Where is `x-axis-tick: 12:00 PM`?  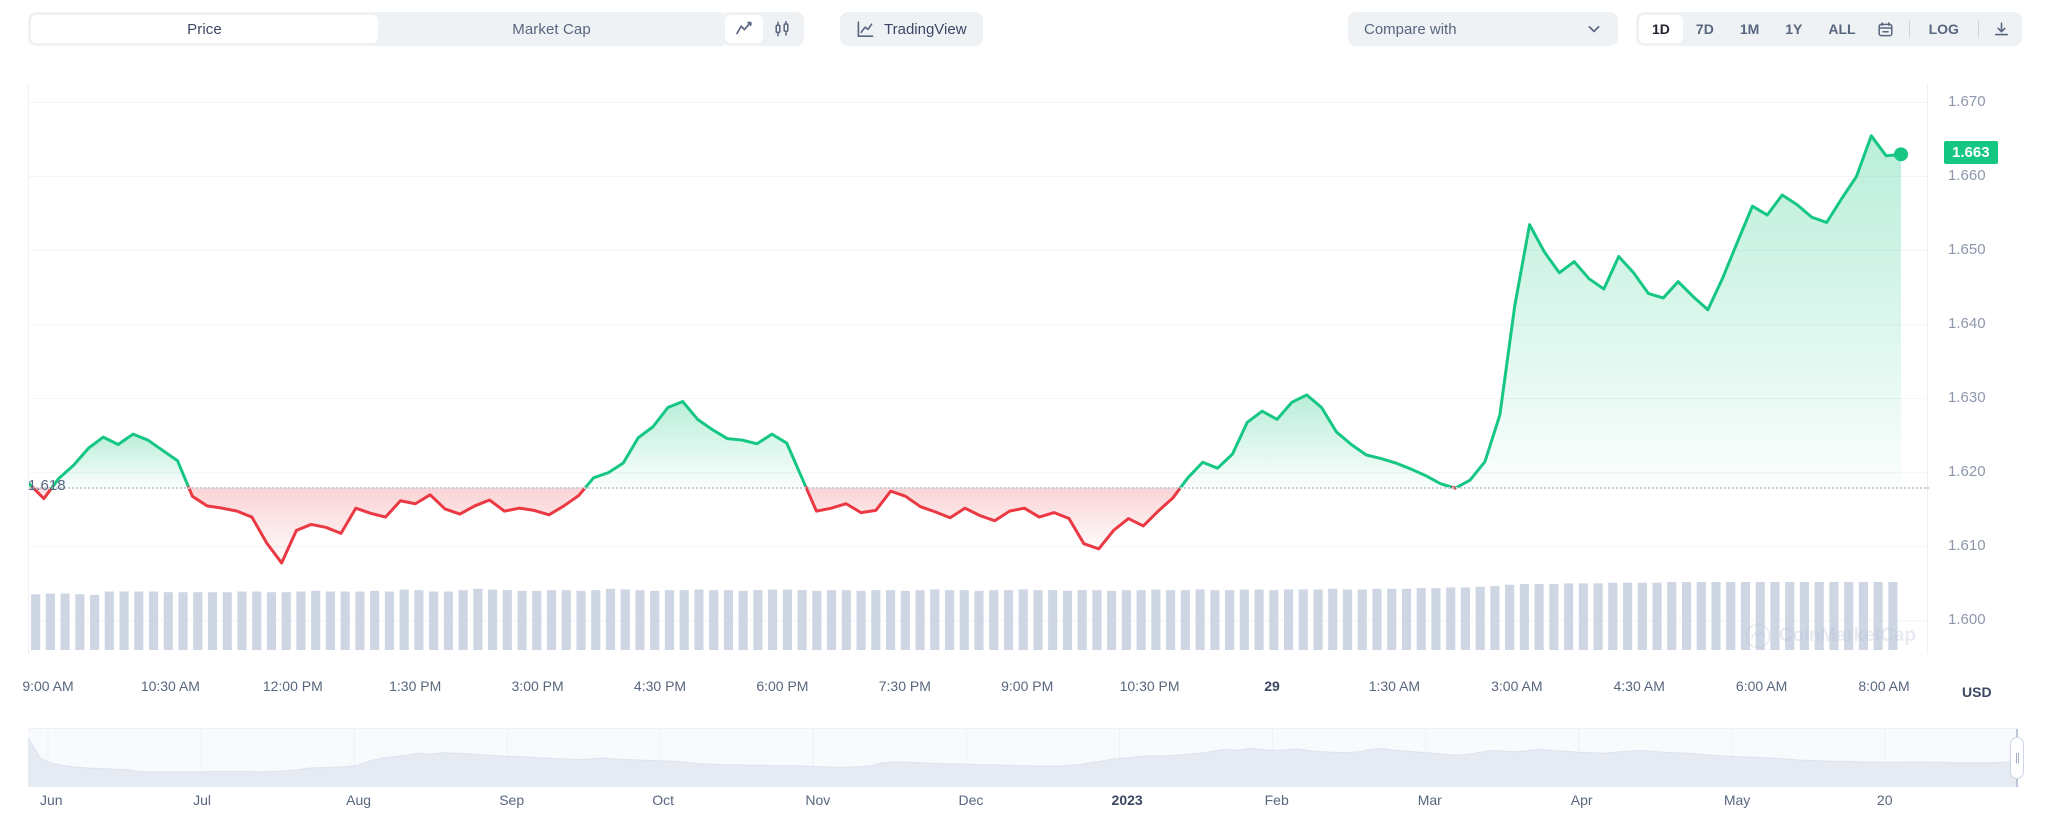
x-axis-tick: 12:00 PM is located at coordinates (292, 686).